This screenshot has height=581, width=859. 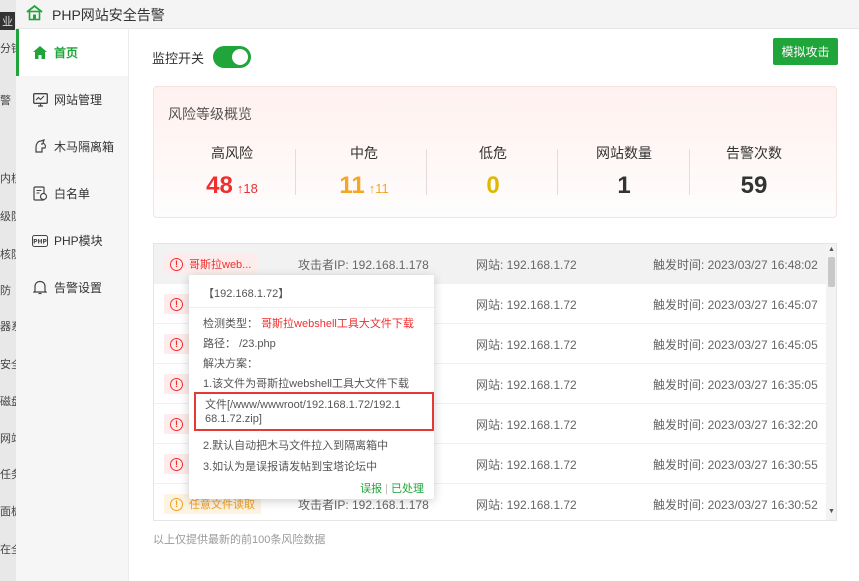 What do you see at coordinates (8, 475) in the screenshot?
I see `background-fragment: 任务` at bounding box center [8, 475].